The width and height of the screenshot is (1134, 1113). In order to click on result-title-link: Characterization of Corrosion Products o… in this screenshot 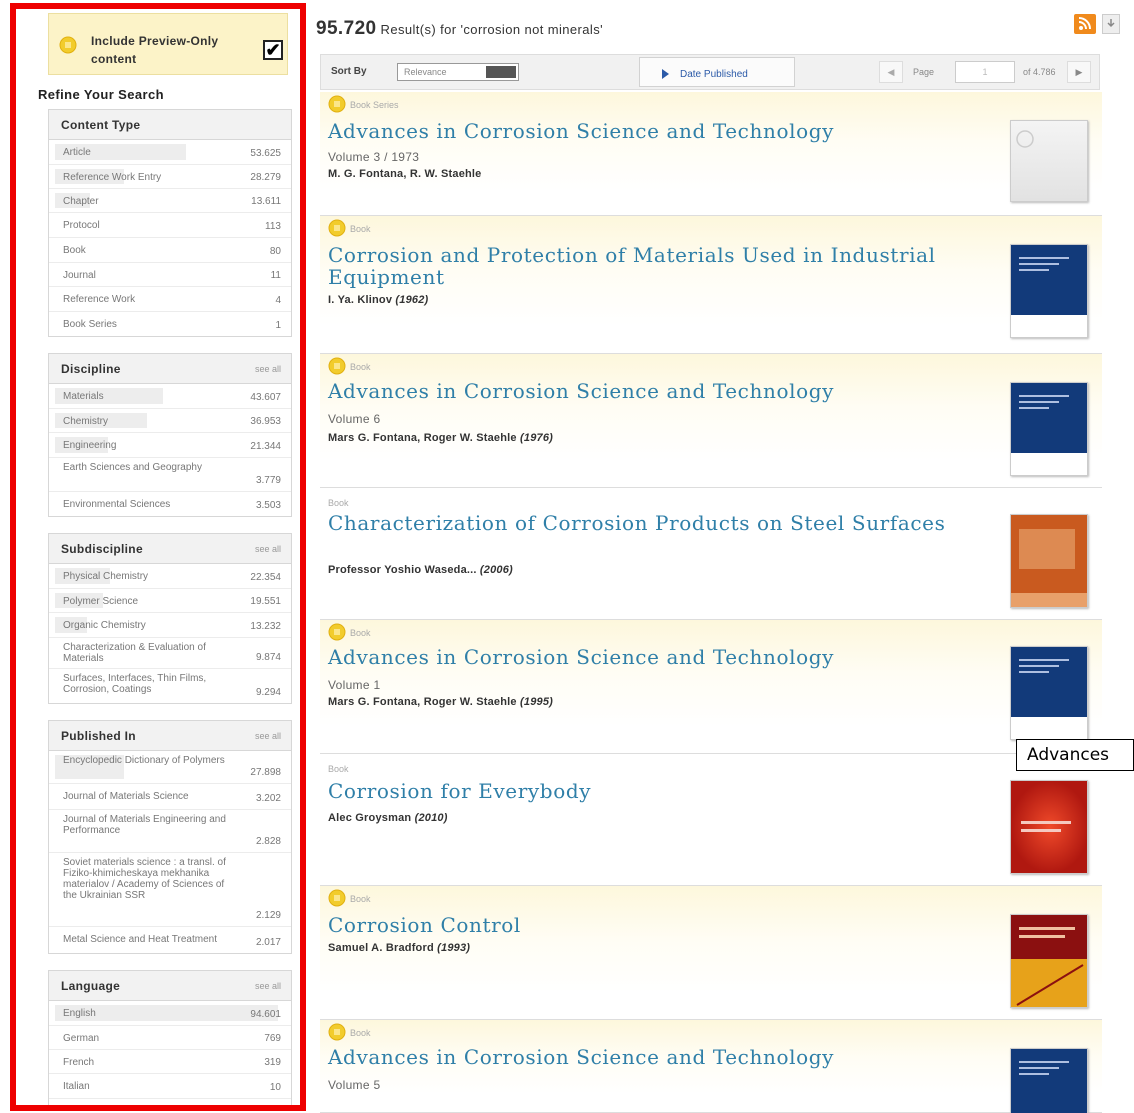, I will do `click(653, 523)`.